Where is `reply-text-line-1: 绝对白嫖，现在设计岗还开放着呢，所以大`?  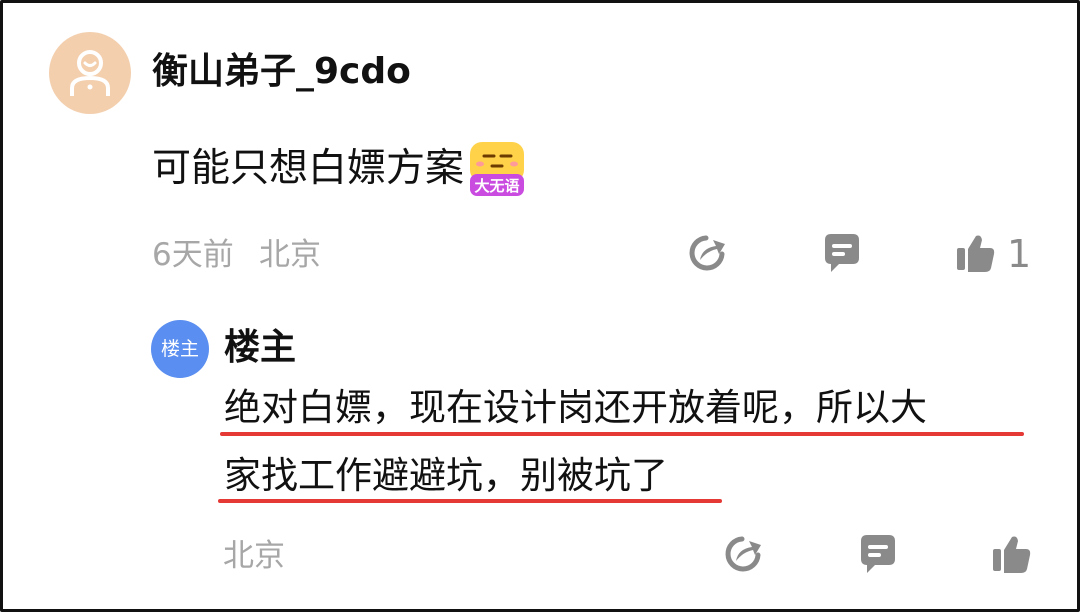 reply-text-line-1: 绝对白嫖，现在设计岗还开放着呢，所以大 is located at coordinates (575, 407).